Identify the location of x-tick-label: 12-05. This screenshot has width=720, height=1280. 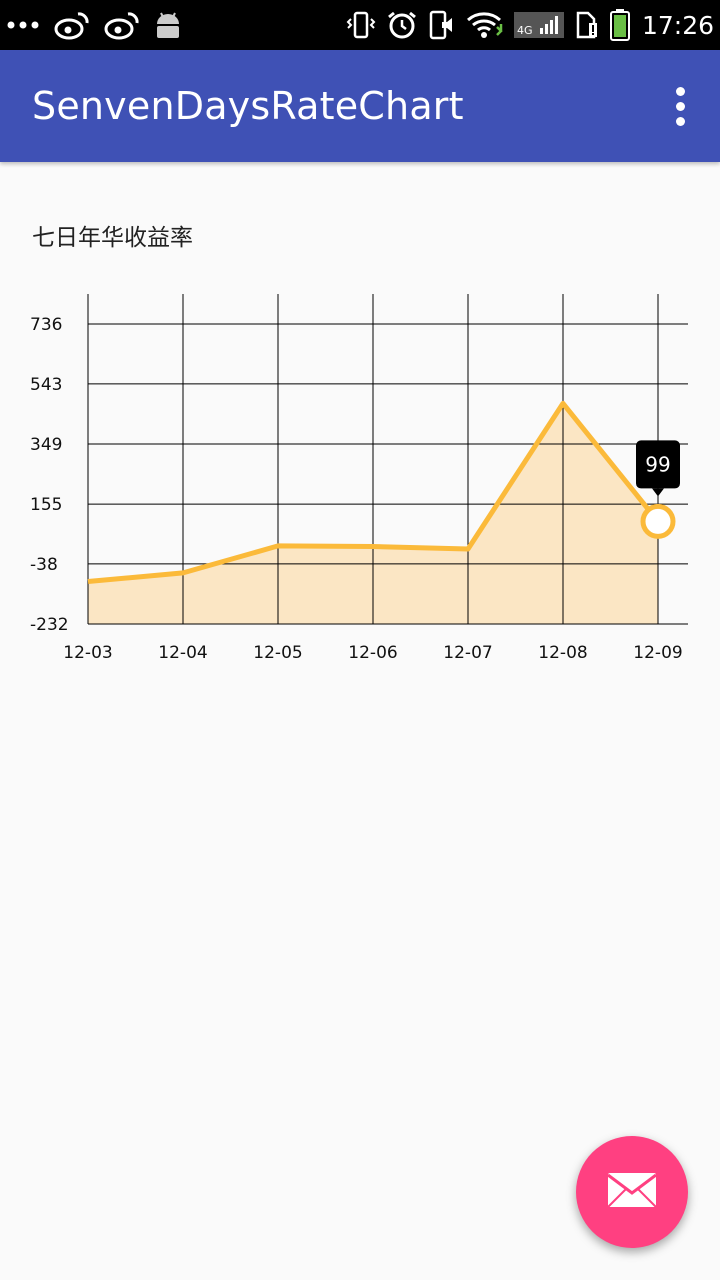
(277, 653).